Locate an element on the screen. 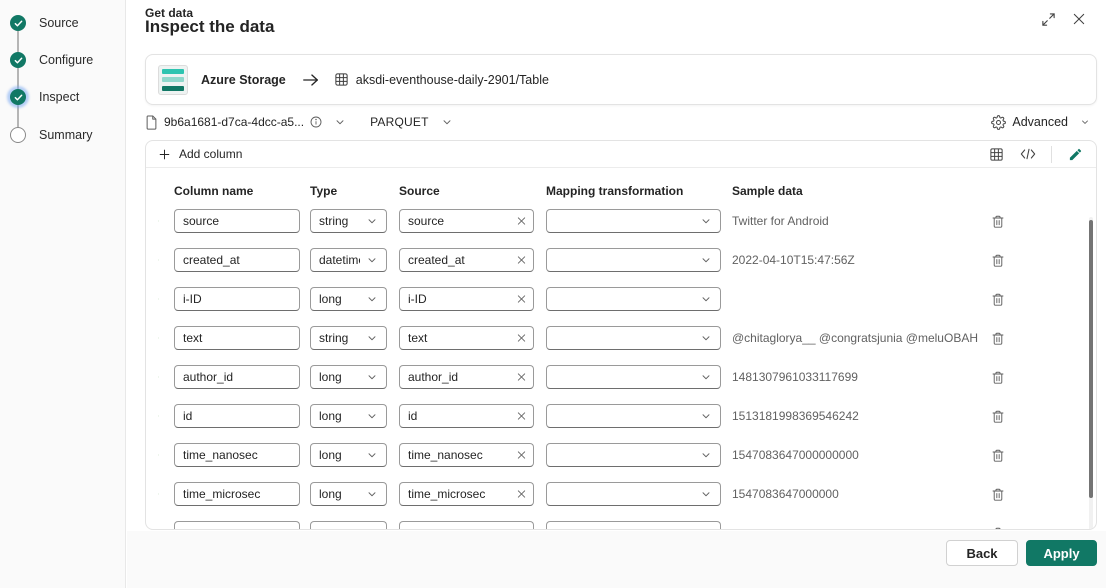 The height and width of the screenshot is (588, 1106). wizard-stepper-sidebar: Source Configure Inspect Summary is located at coordinates (63, 294).